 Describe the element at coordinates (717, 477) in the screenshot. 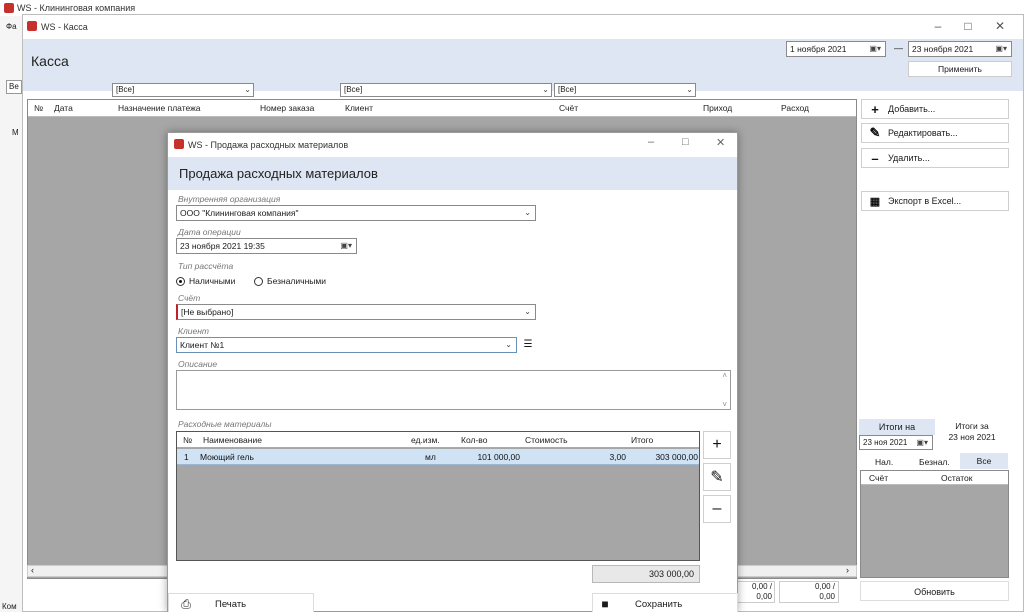

I see `edit-material-button: ✎` at that location.